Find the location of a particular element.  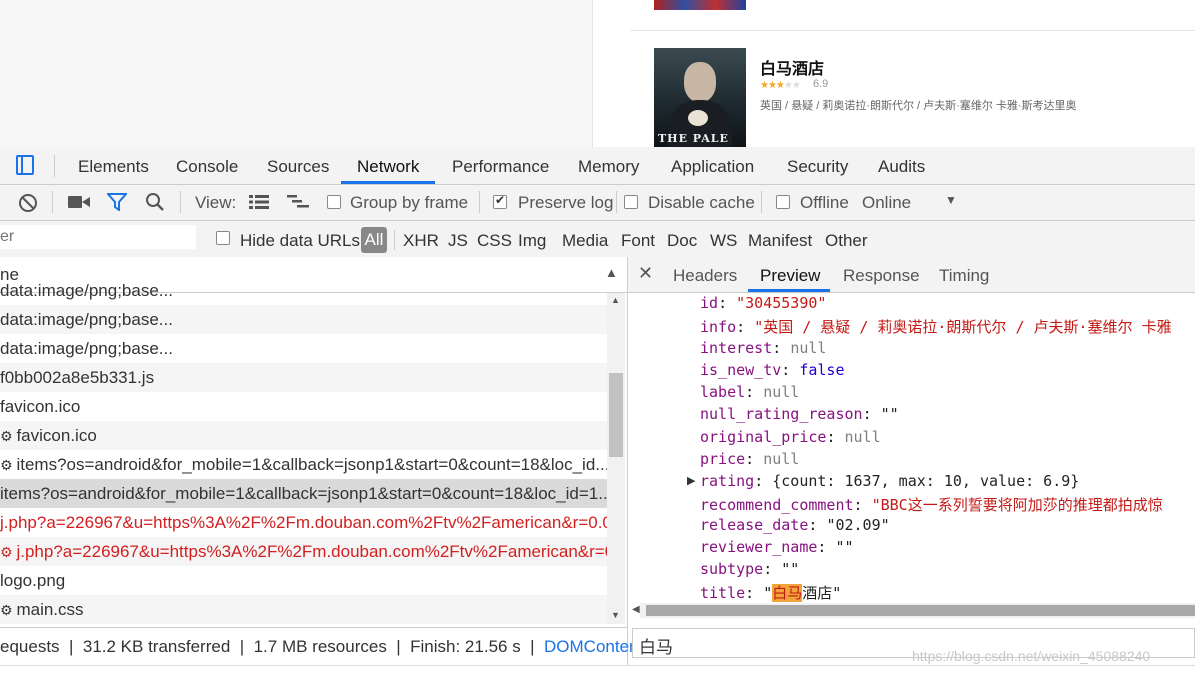

request-list-scroll-thumb is located at coordinates (616, 415).